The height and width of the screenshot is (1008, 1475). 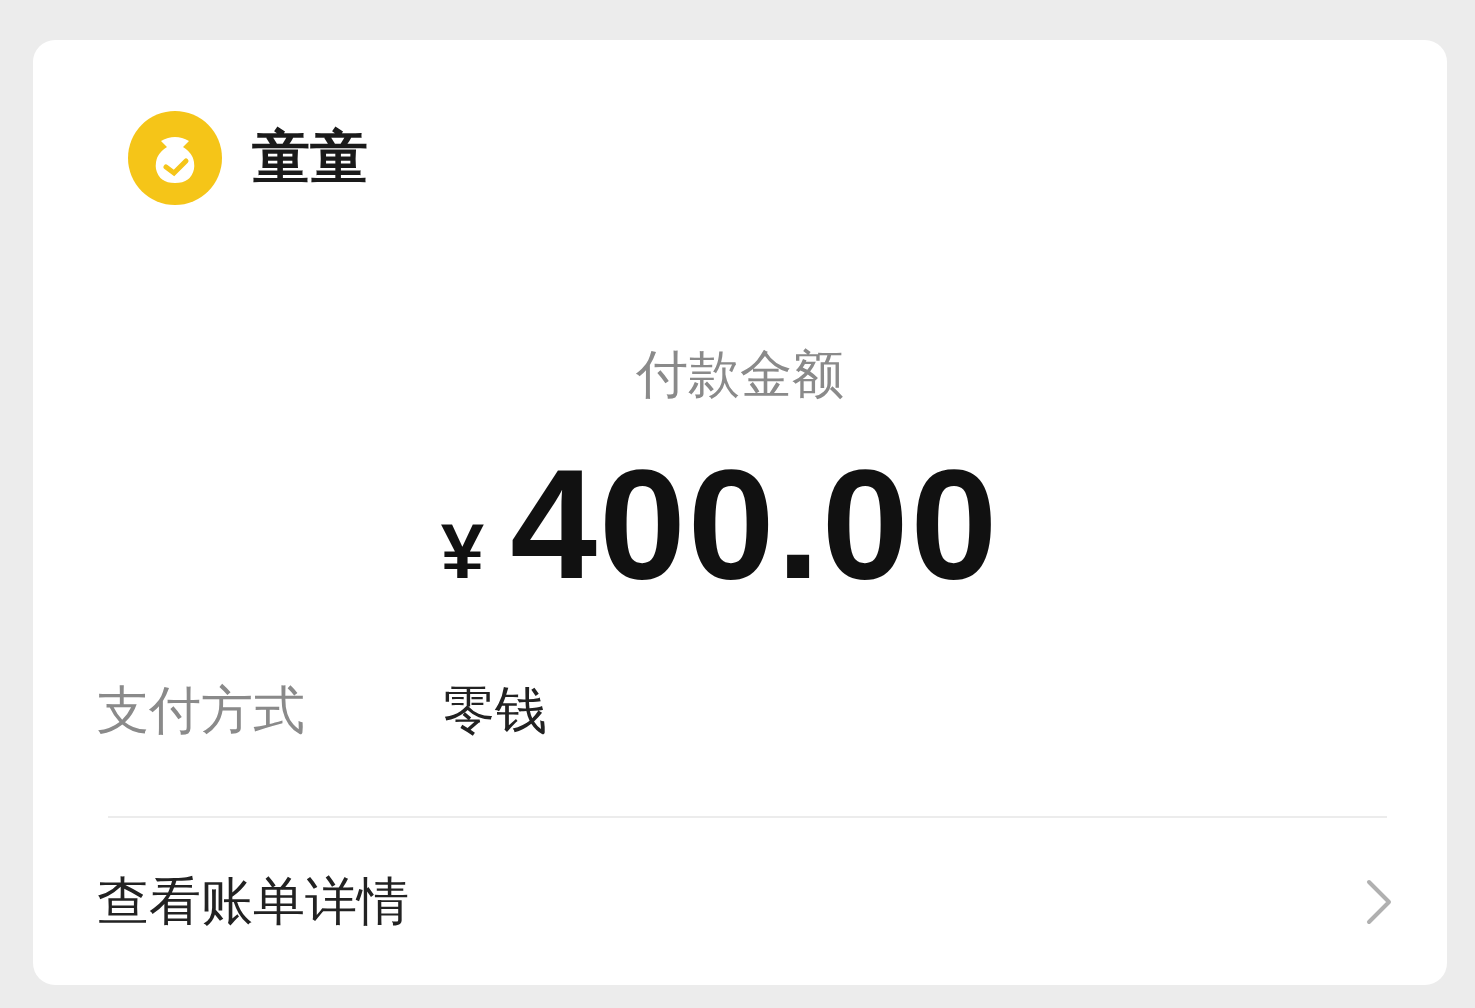 What do you see at coordinates (1379, 901) in the screenshot?
I see `chevron-right-icon` at bounding box center [1379, 901].